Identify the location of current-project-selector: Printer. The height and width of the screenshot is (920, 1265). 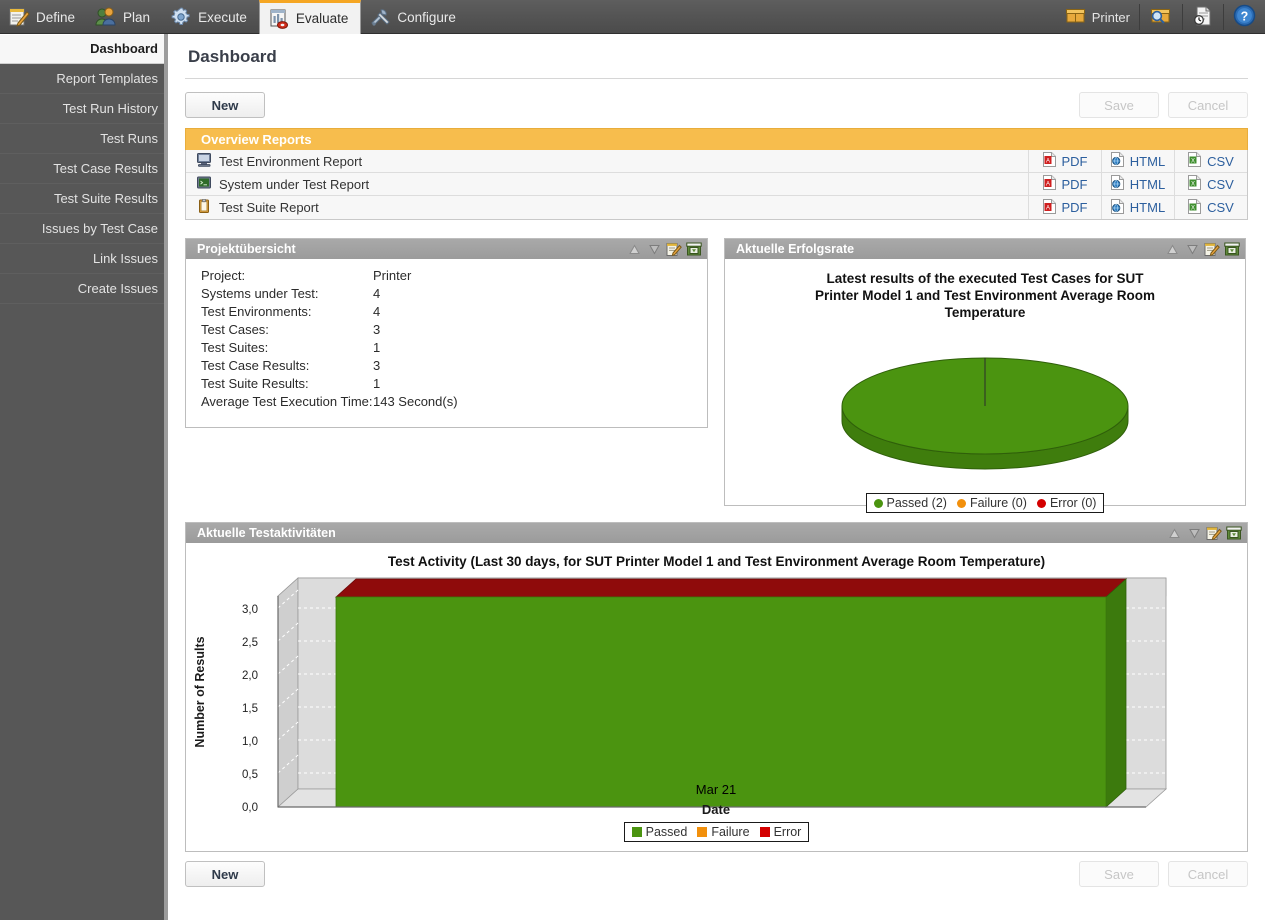
(1098, 17).